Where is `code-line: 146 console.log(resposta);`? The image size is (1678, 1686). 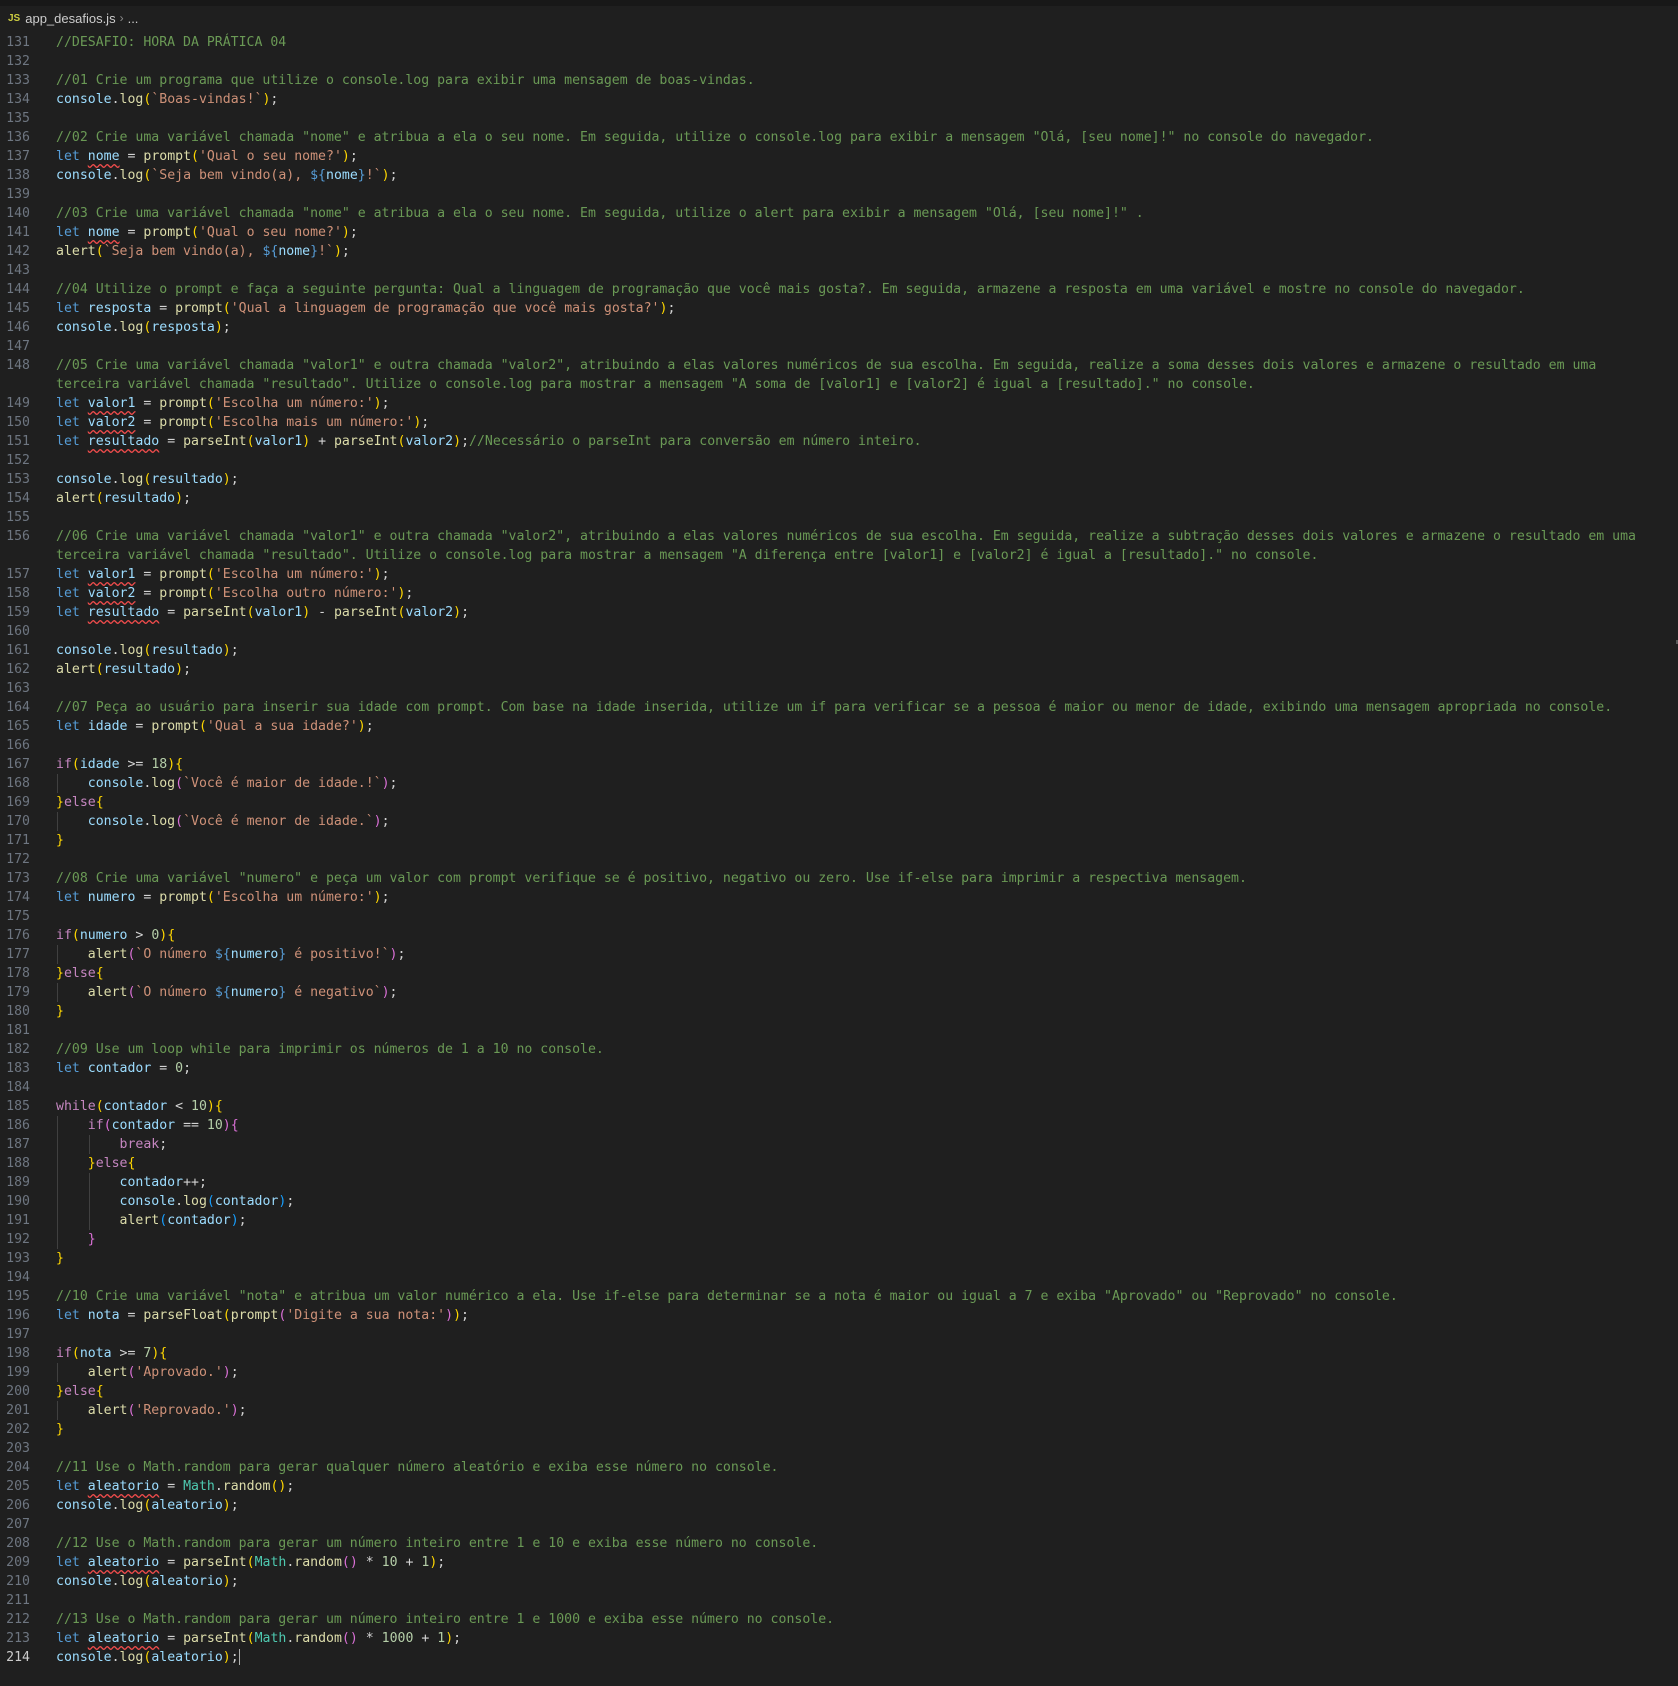
code-line: 146 console.log(resposta); is located at coordinates (839, 327).